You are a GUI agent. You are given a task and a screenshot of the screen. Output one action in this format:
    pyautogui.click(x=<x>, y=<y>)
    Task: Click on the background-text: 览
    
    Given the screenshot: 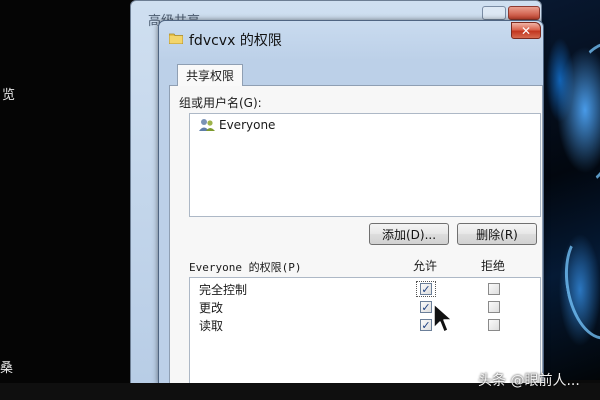 What is the action you would take?
    pyautogui.click(x=9, y=95)
    